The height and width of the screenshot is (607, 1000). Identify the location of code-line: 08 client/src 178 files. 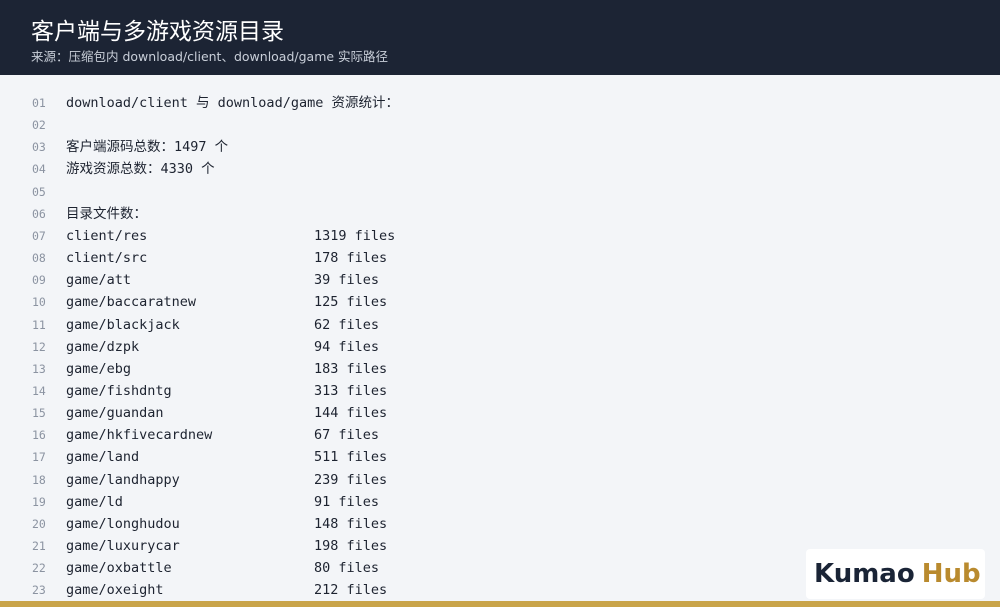
(500, 258).